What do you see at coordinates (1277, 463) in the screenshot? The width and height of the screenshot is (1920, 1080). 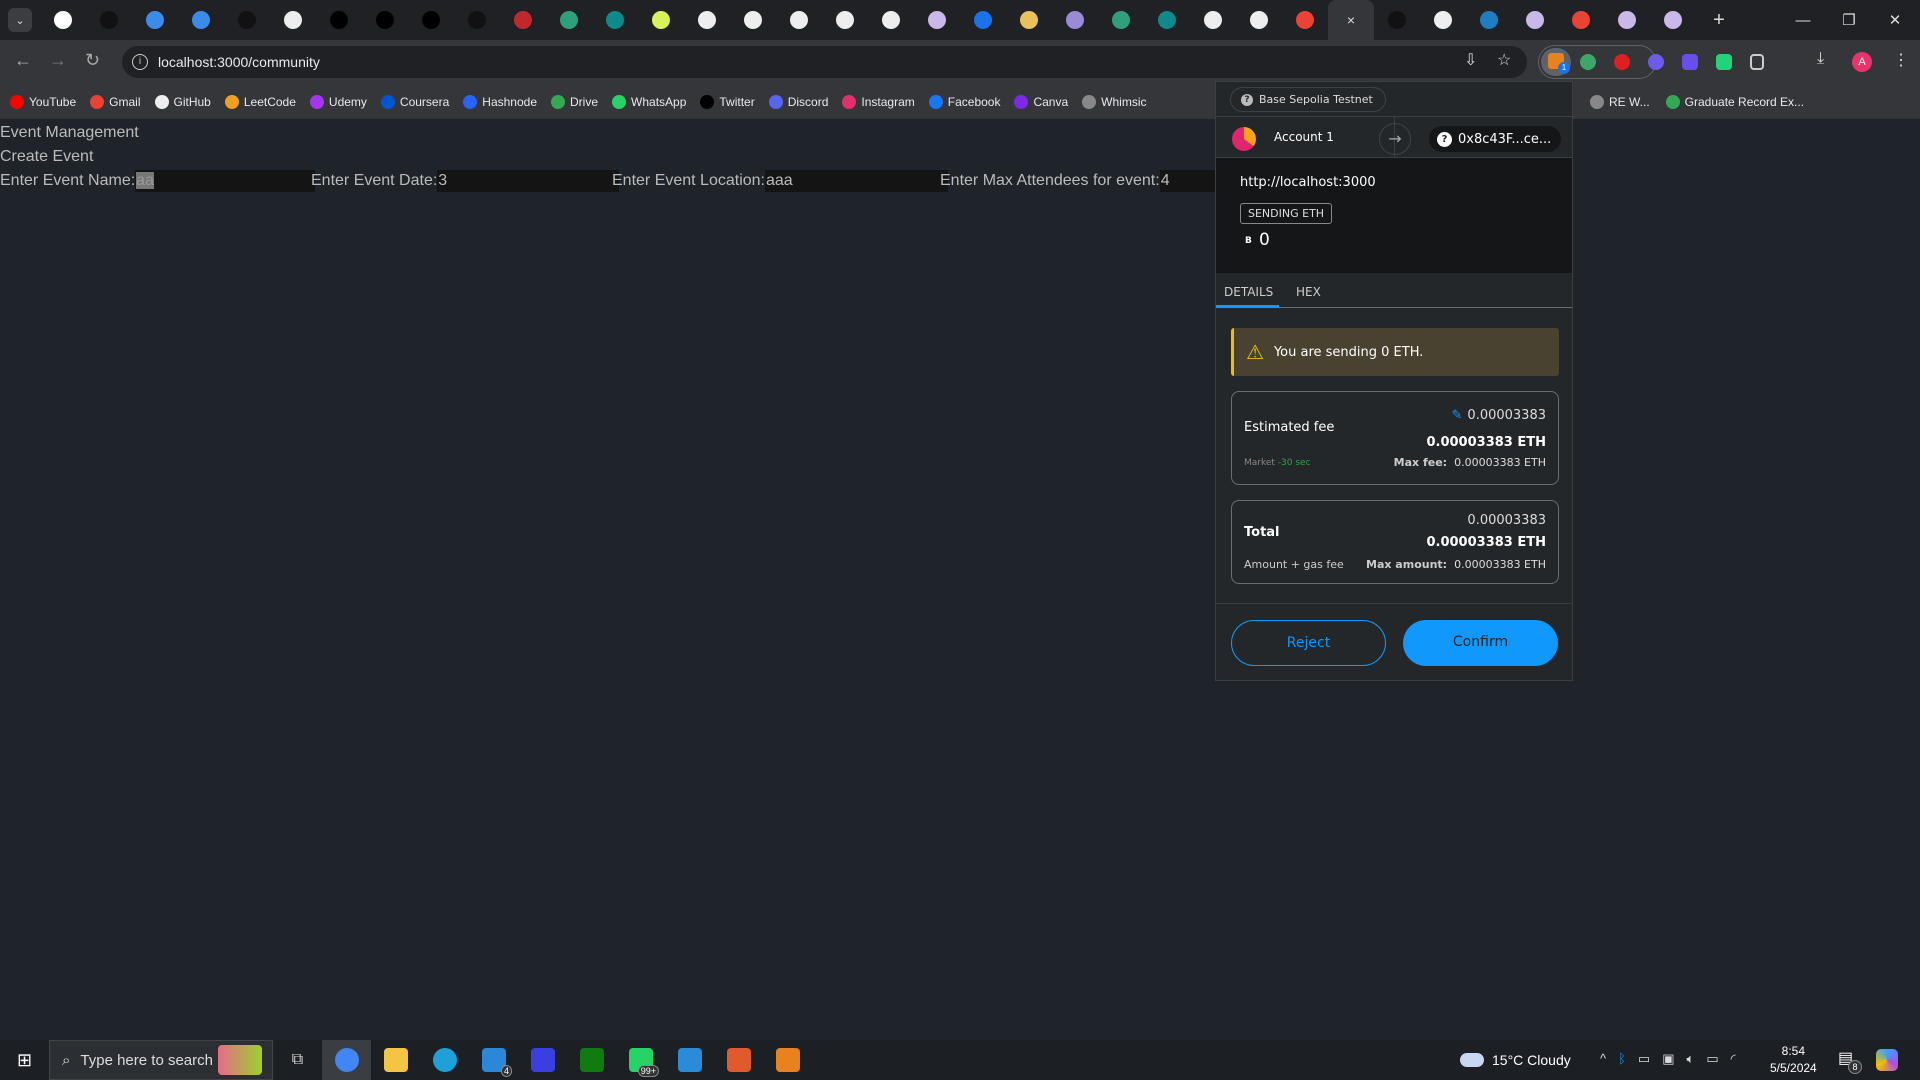 I see `fee-speed: Market -30 sec` at bounding box center [1277, 463].